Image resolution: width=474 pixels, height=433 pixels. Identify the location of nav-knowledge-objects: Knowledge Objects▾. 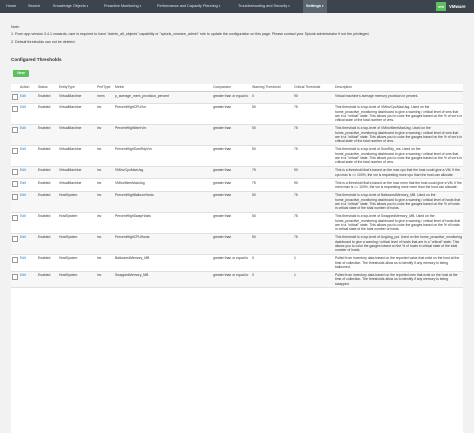
(70, 6).